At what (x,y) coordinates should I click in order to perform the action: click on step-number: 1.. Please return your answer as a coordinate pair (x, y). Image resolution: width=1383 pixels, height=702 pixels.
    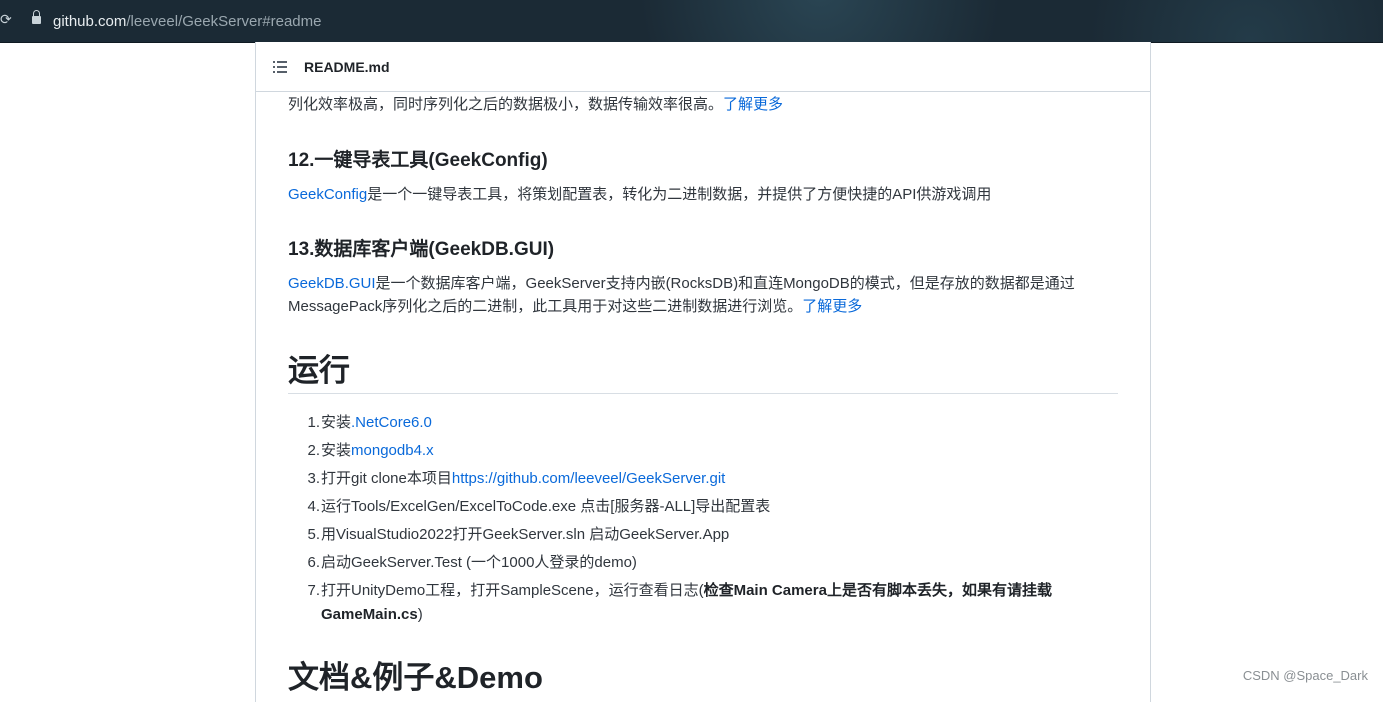
    Looking at the image, I should click on (313, 422).